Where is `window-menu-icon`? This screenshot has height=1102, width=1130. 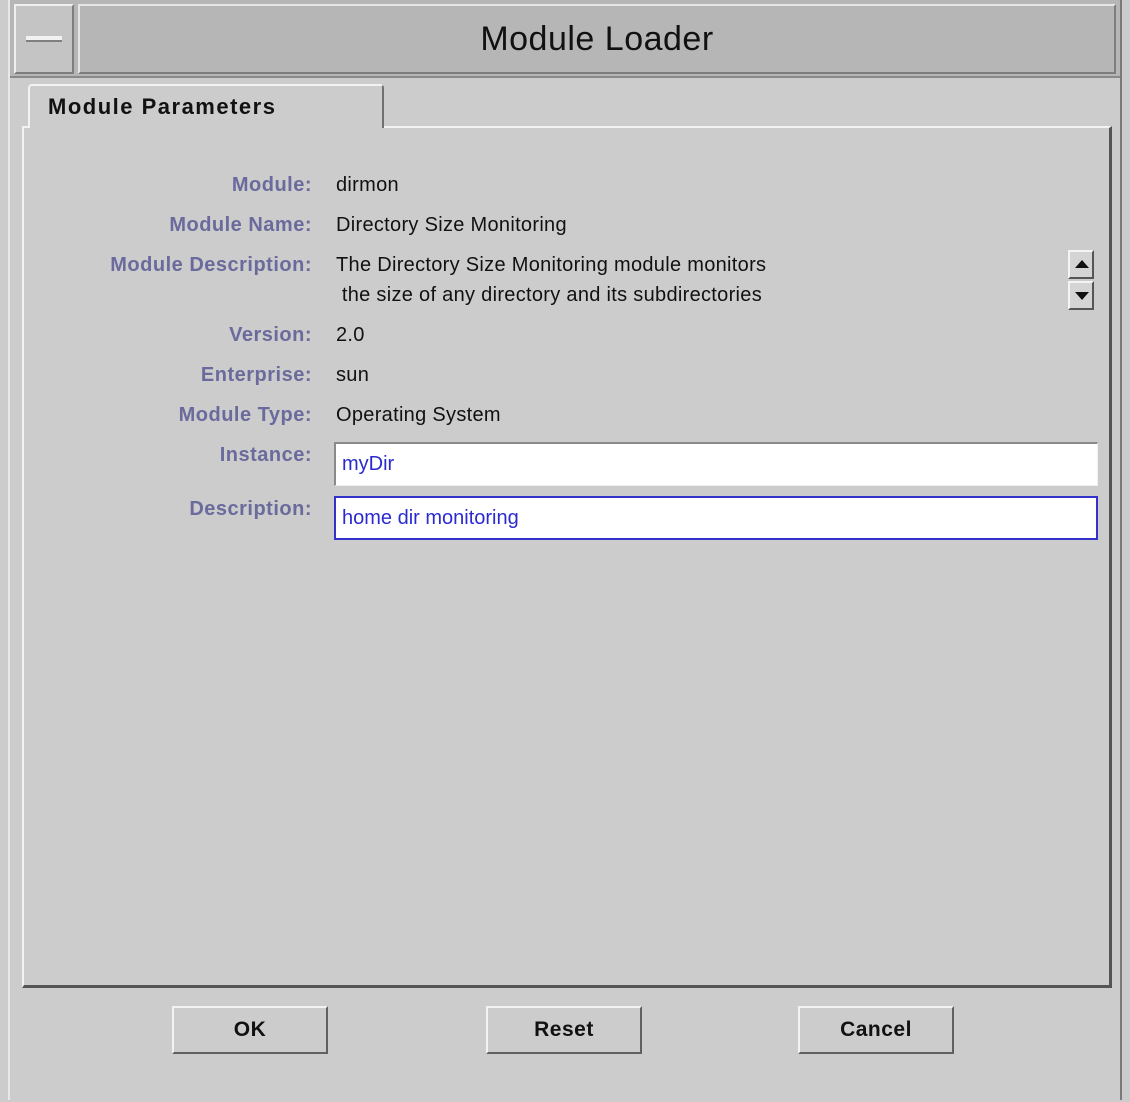 window-menu-icon is located at coordinates (44, 39).